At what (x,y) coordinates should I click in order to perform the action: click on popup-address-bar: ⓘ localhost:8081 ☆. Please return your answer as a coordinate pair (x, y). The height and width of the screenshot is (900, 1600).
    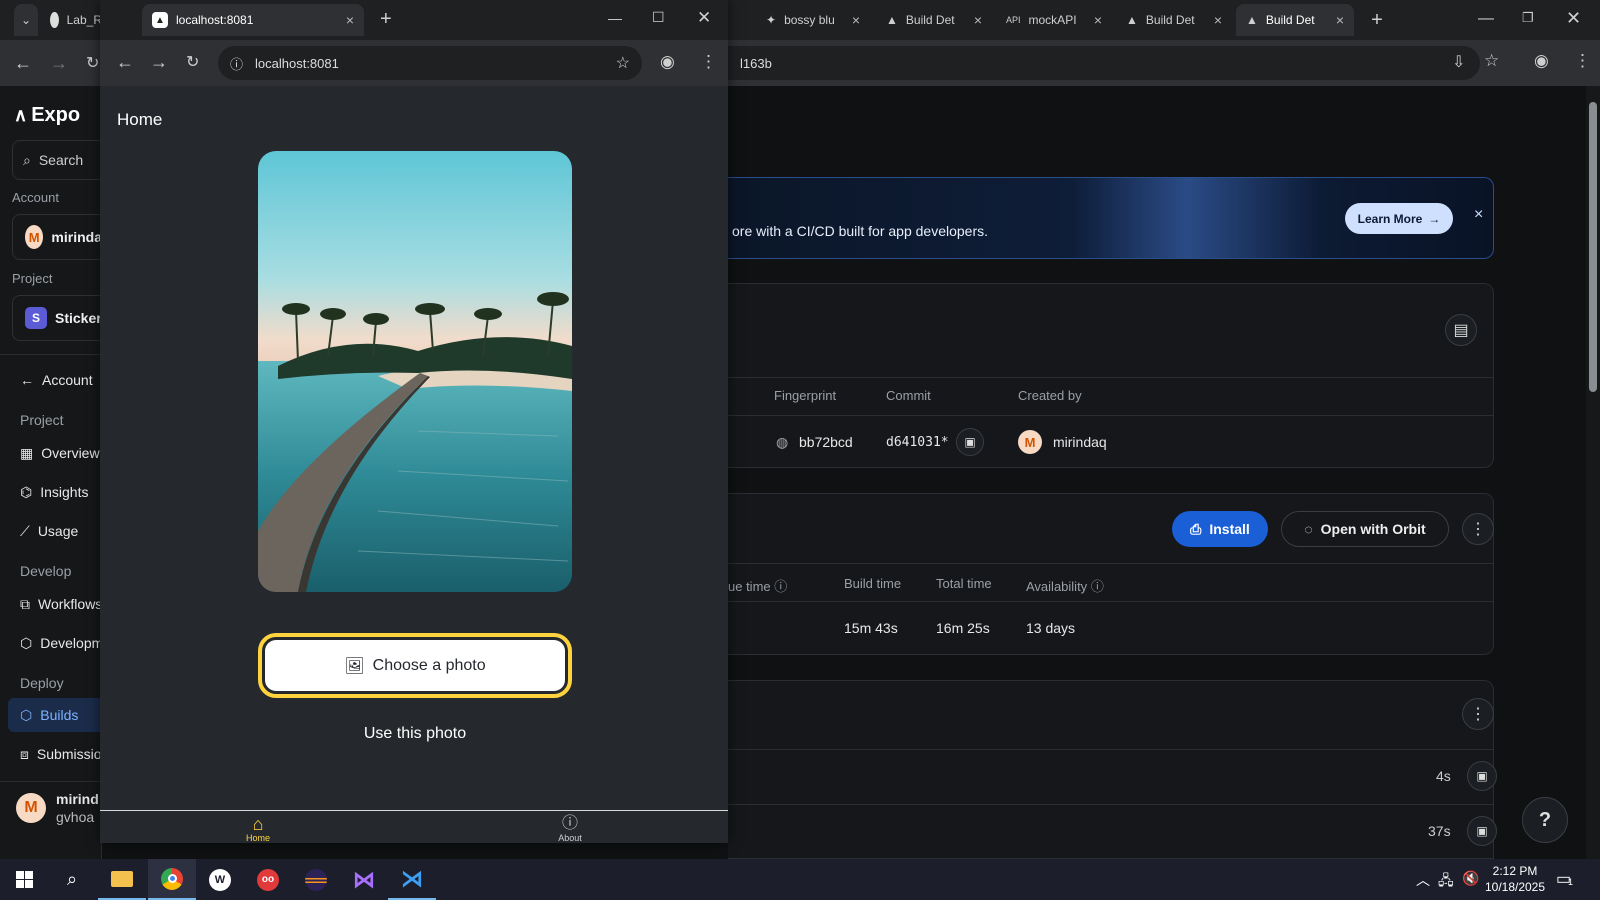
    Looking at the image, I should click on (430, 63).